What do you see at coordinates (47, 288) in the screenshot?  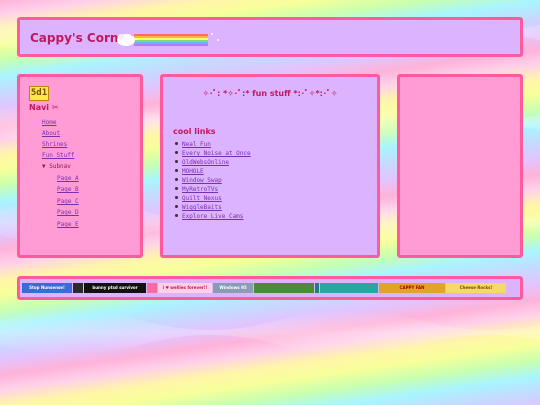 I see `footer-88x31-button: Stop Nunsense!` at bounding box center [47, 288].